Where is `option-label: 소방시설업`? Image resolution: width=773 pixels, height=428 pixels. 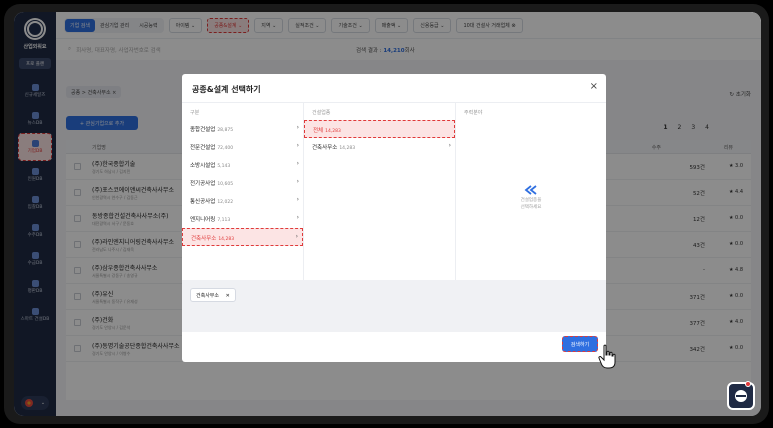 option-label: 소방시설업 is located at coordinates (203, 166).